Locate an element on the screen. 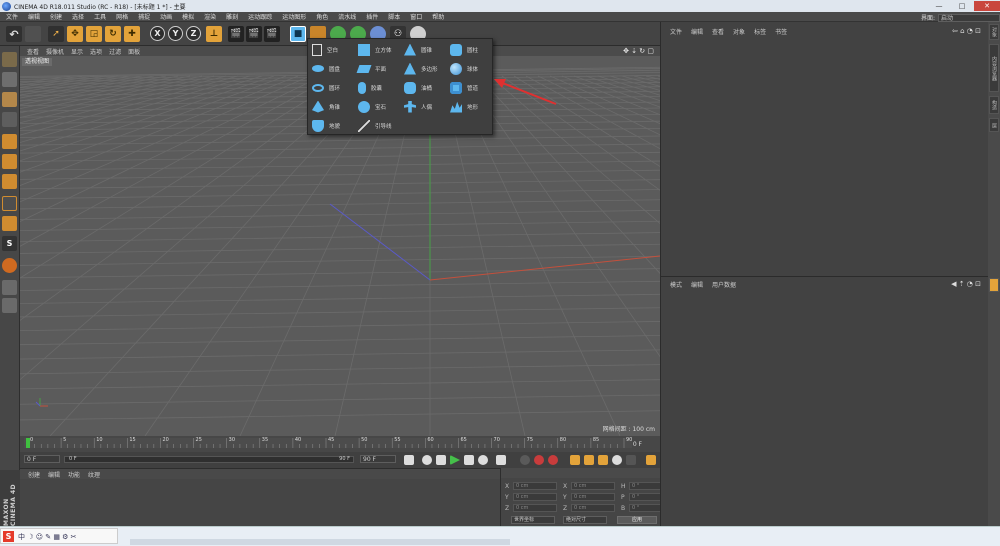  menu-guide: 引导线 is located at coordinates (375, 125).